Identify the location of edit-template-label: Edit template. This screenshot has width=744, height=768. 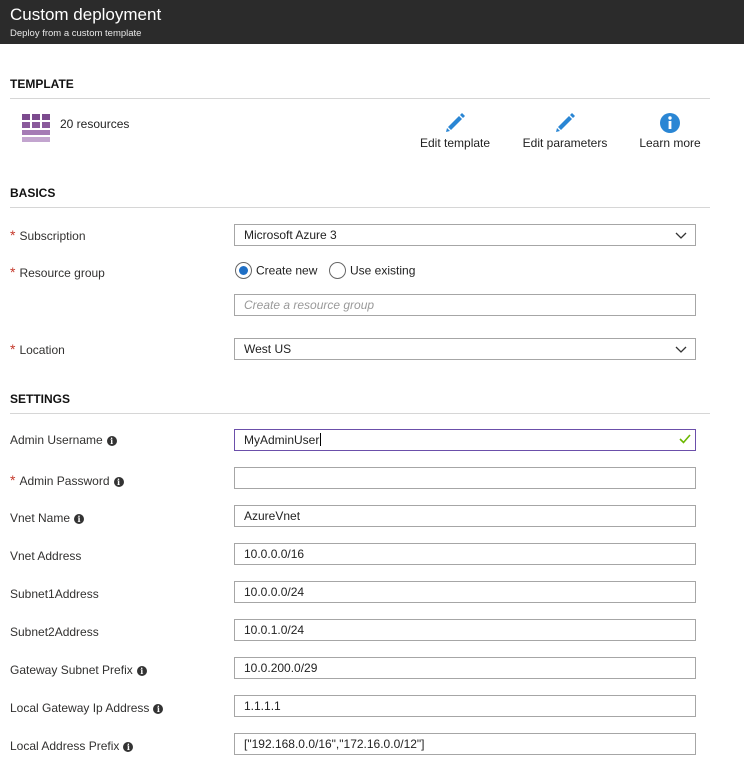
(455, 143).